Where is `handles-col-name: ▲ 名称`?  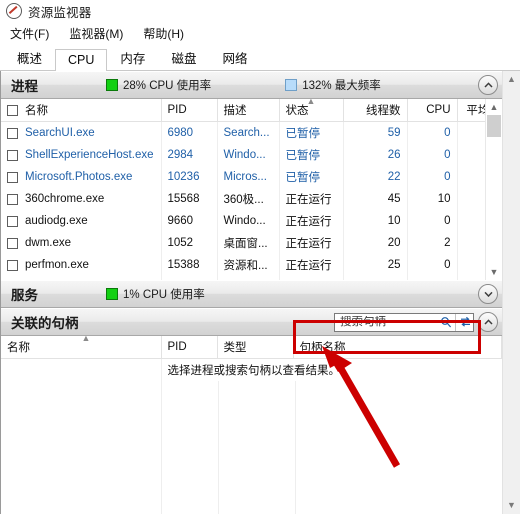
handles-col-name: ▲ 名称 is located at coordinates (81, 347).